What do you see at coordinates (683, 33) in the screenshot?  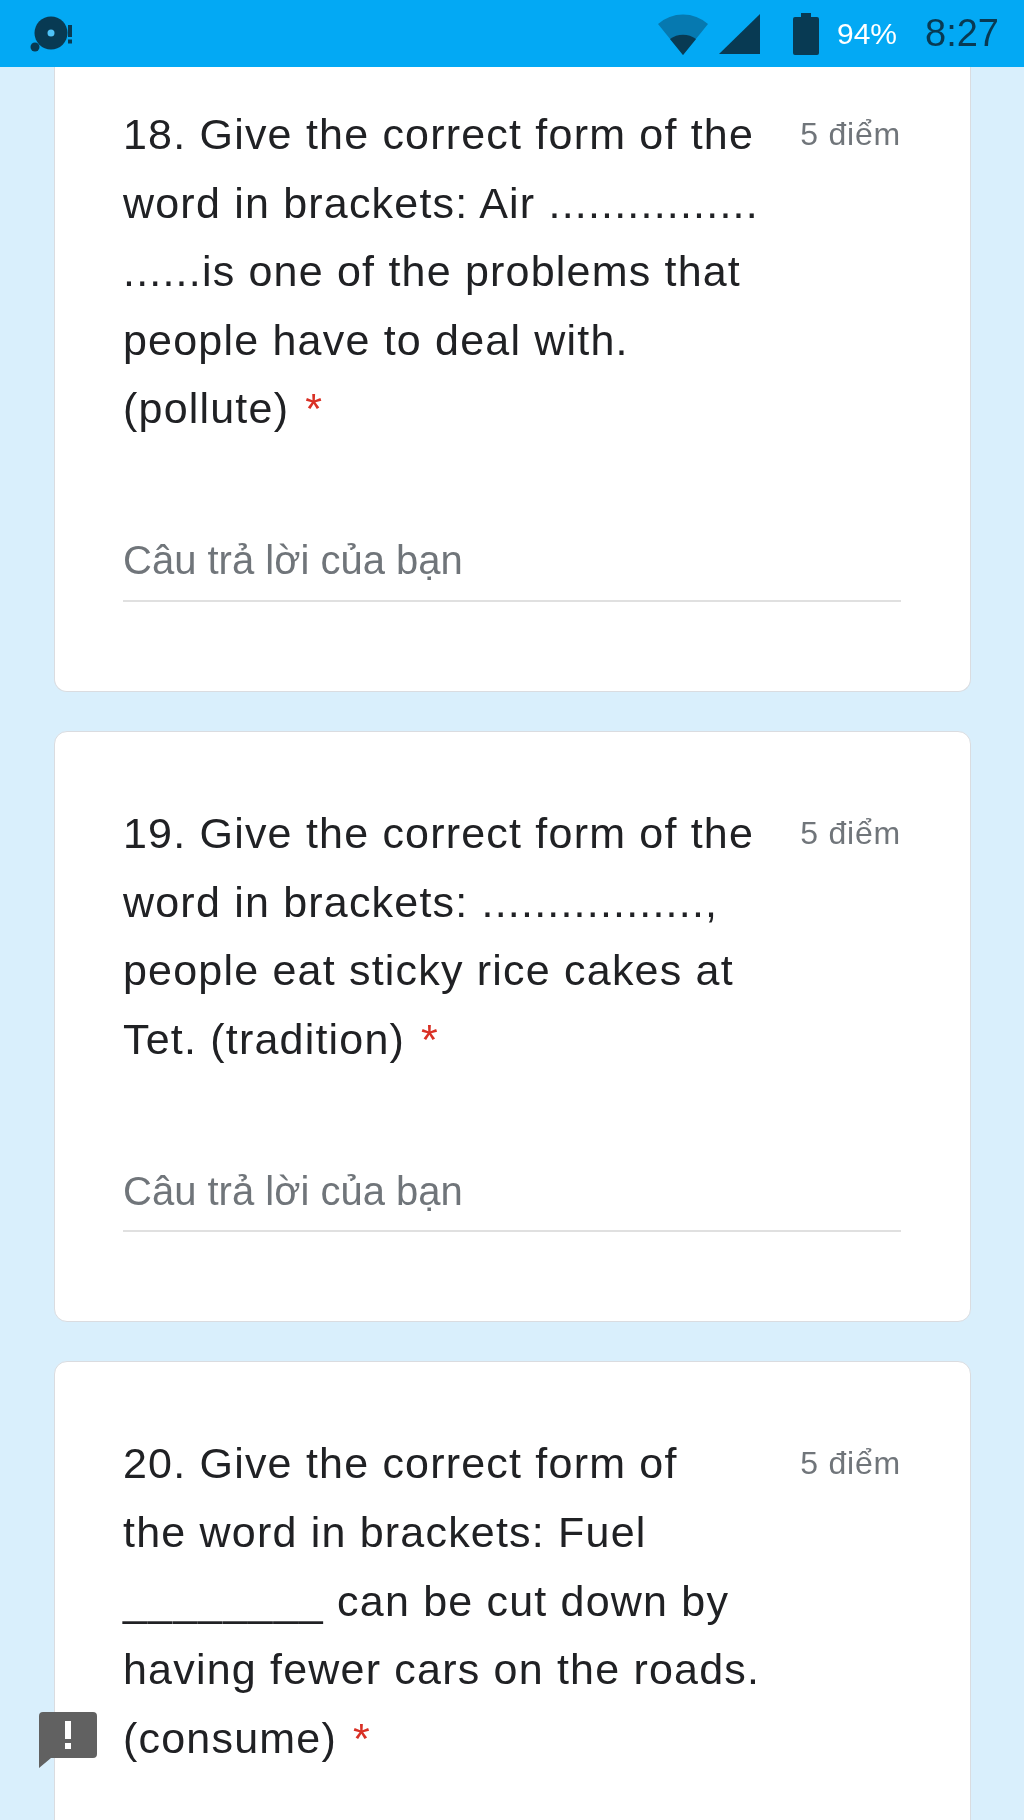 I see `wifi-icon` at bounding box center [683, 33].